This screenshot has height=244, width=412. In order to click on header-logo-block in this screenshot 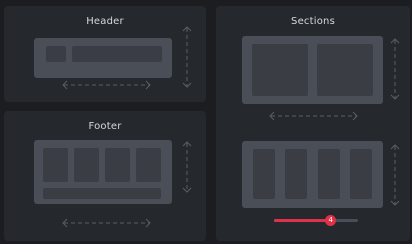, I will do `click(56, 54)`.